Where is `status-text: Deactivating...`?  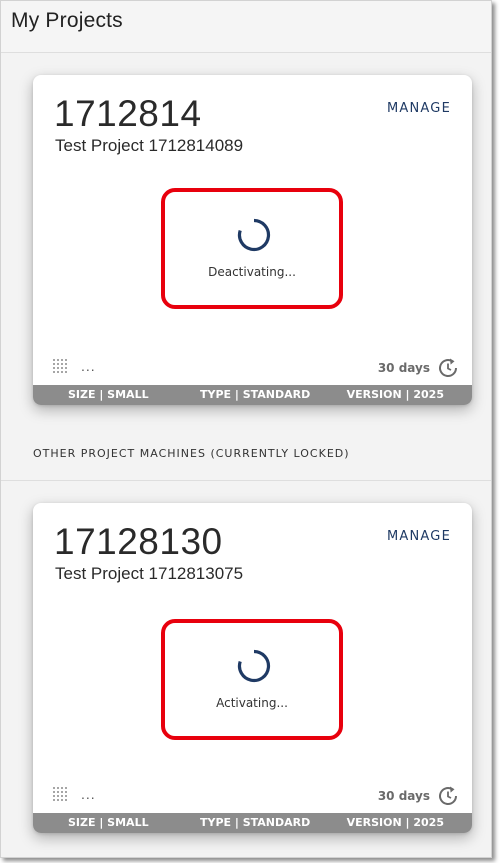 status-text: Deactivating... is located at coordinates (252, 272).